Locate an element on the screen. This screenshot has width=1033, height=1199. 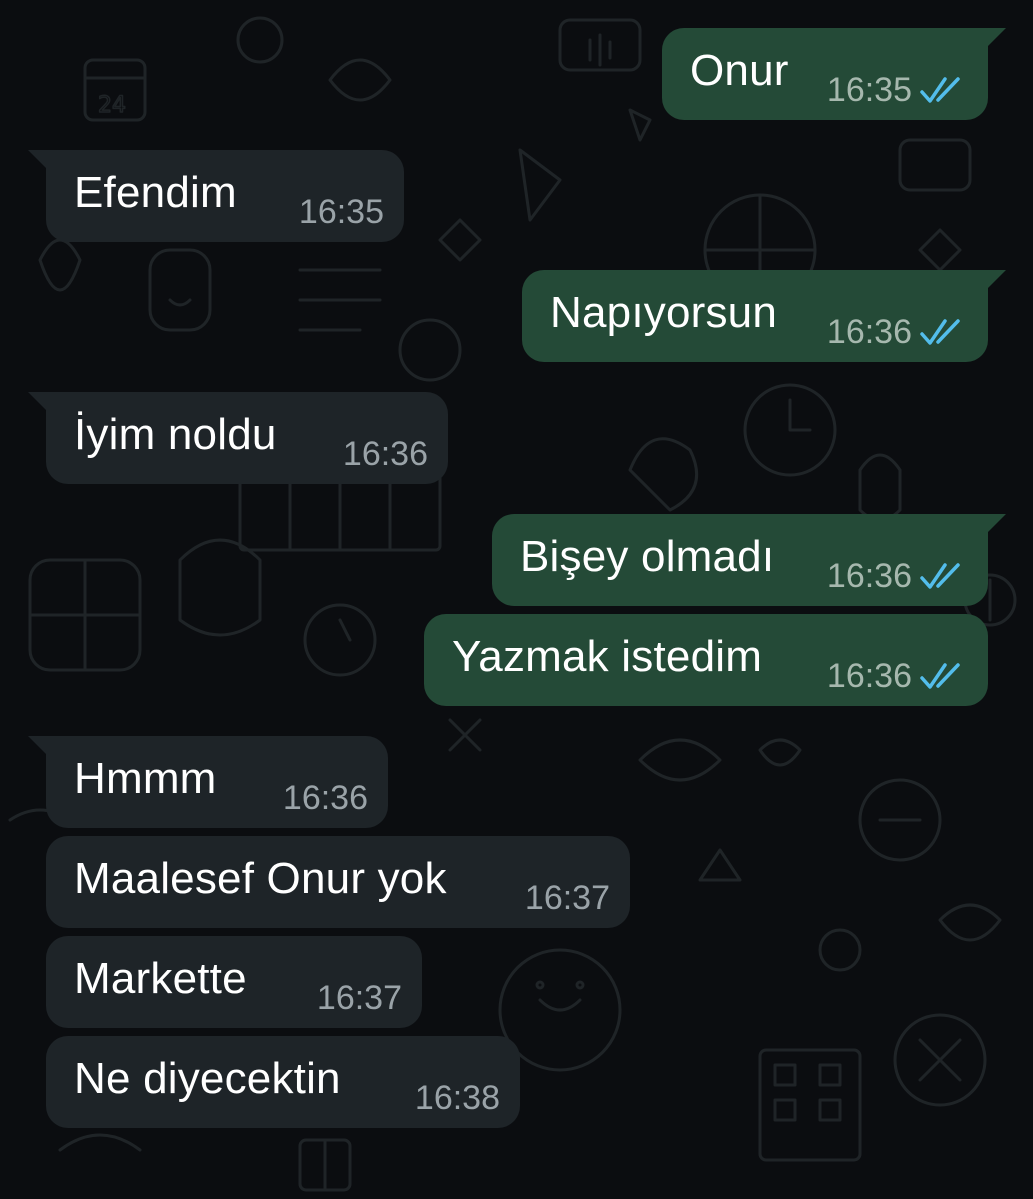
message-text: Napıyorsun is located at coordinates (664, 312).